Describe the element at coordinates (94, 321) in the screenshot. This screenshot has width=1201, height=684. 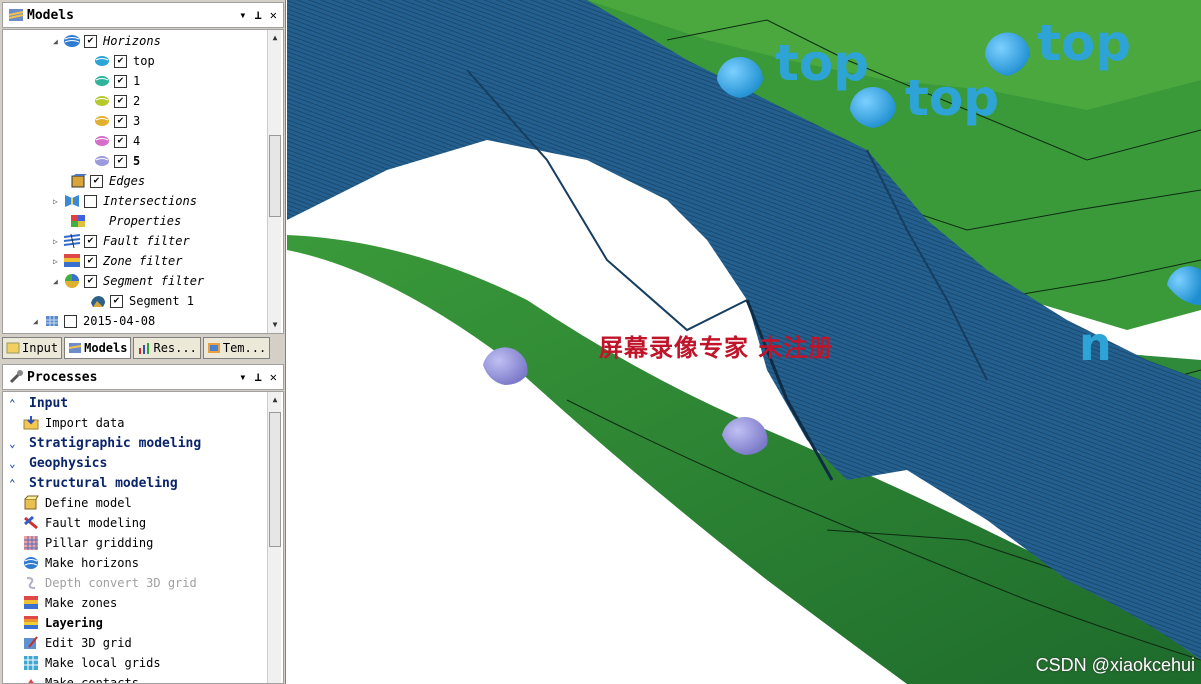
I see `tree-item-date-folder: ◢ 2015-04-08` at that location.